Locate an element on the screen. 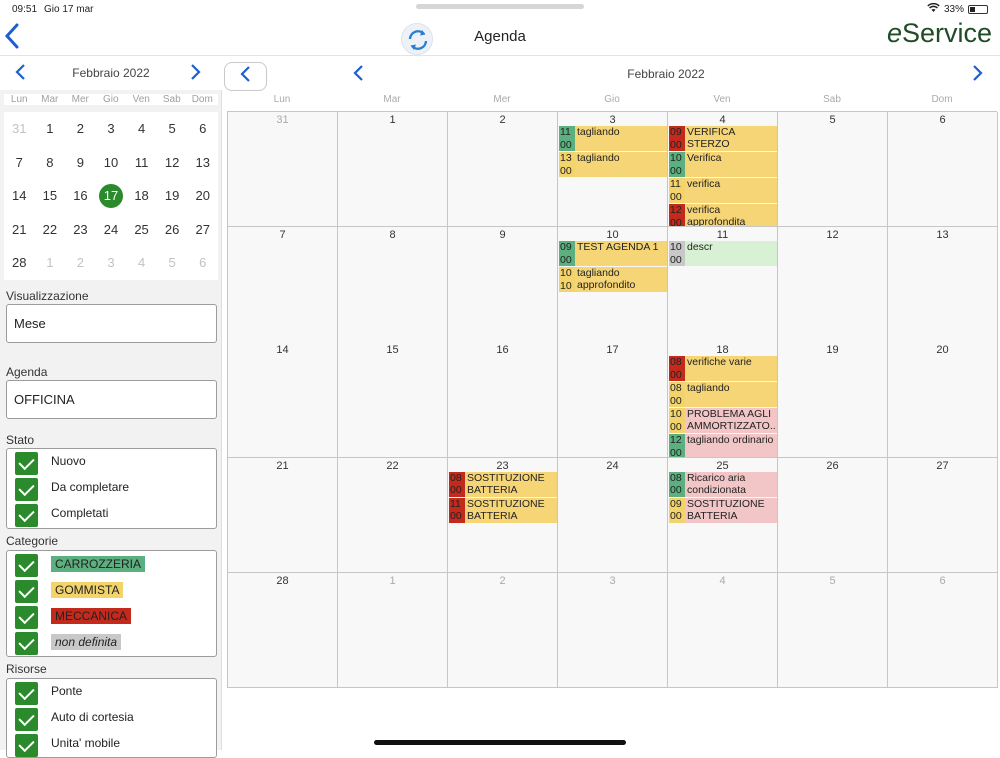  calendar-event: 11 00 verifica is located at coordinates (723, 190).